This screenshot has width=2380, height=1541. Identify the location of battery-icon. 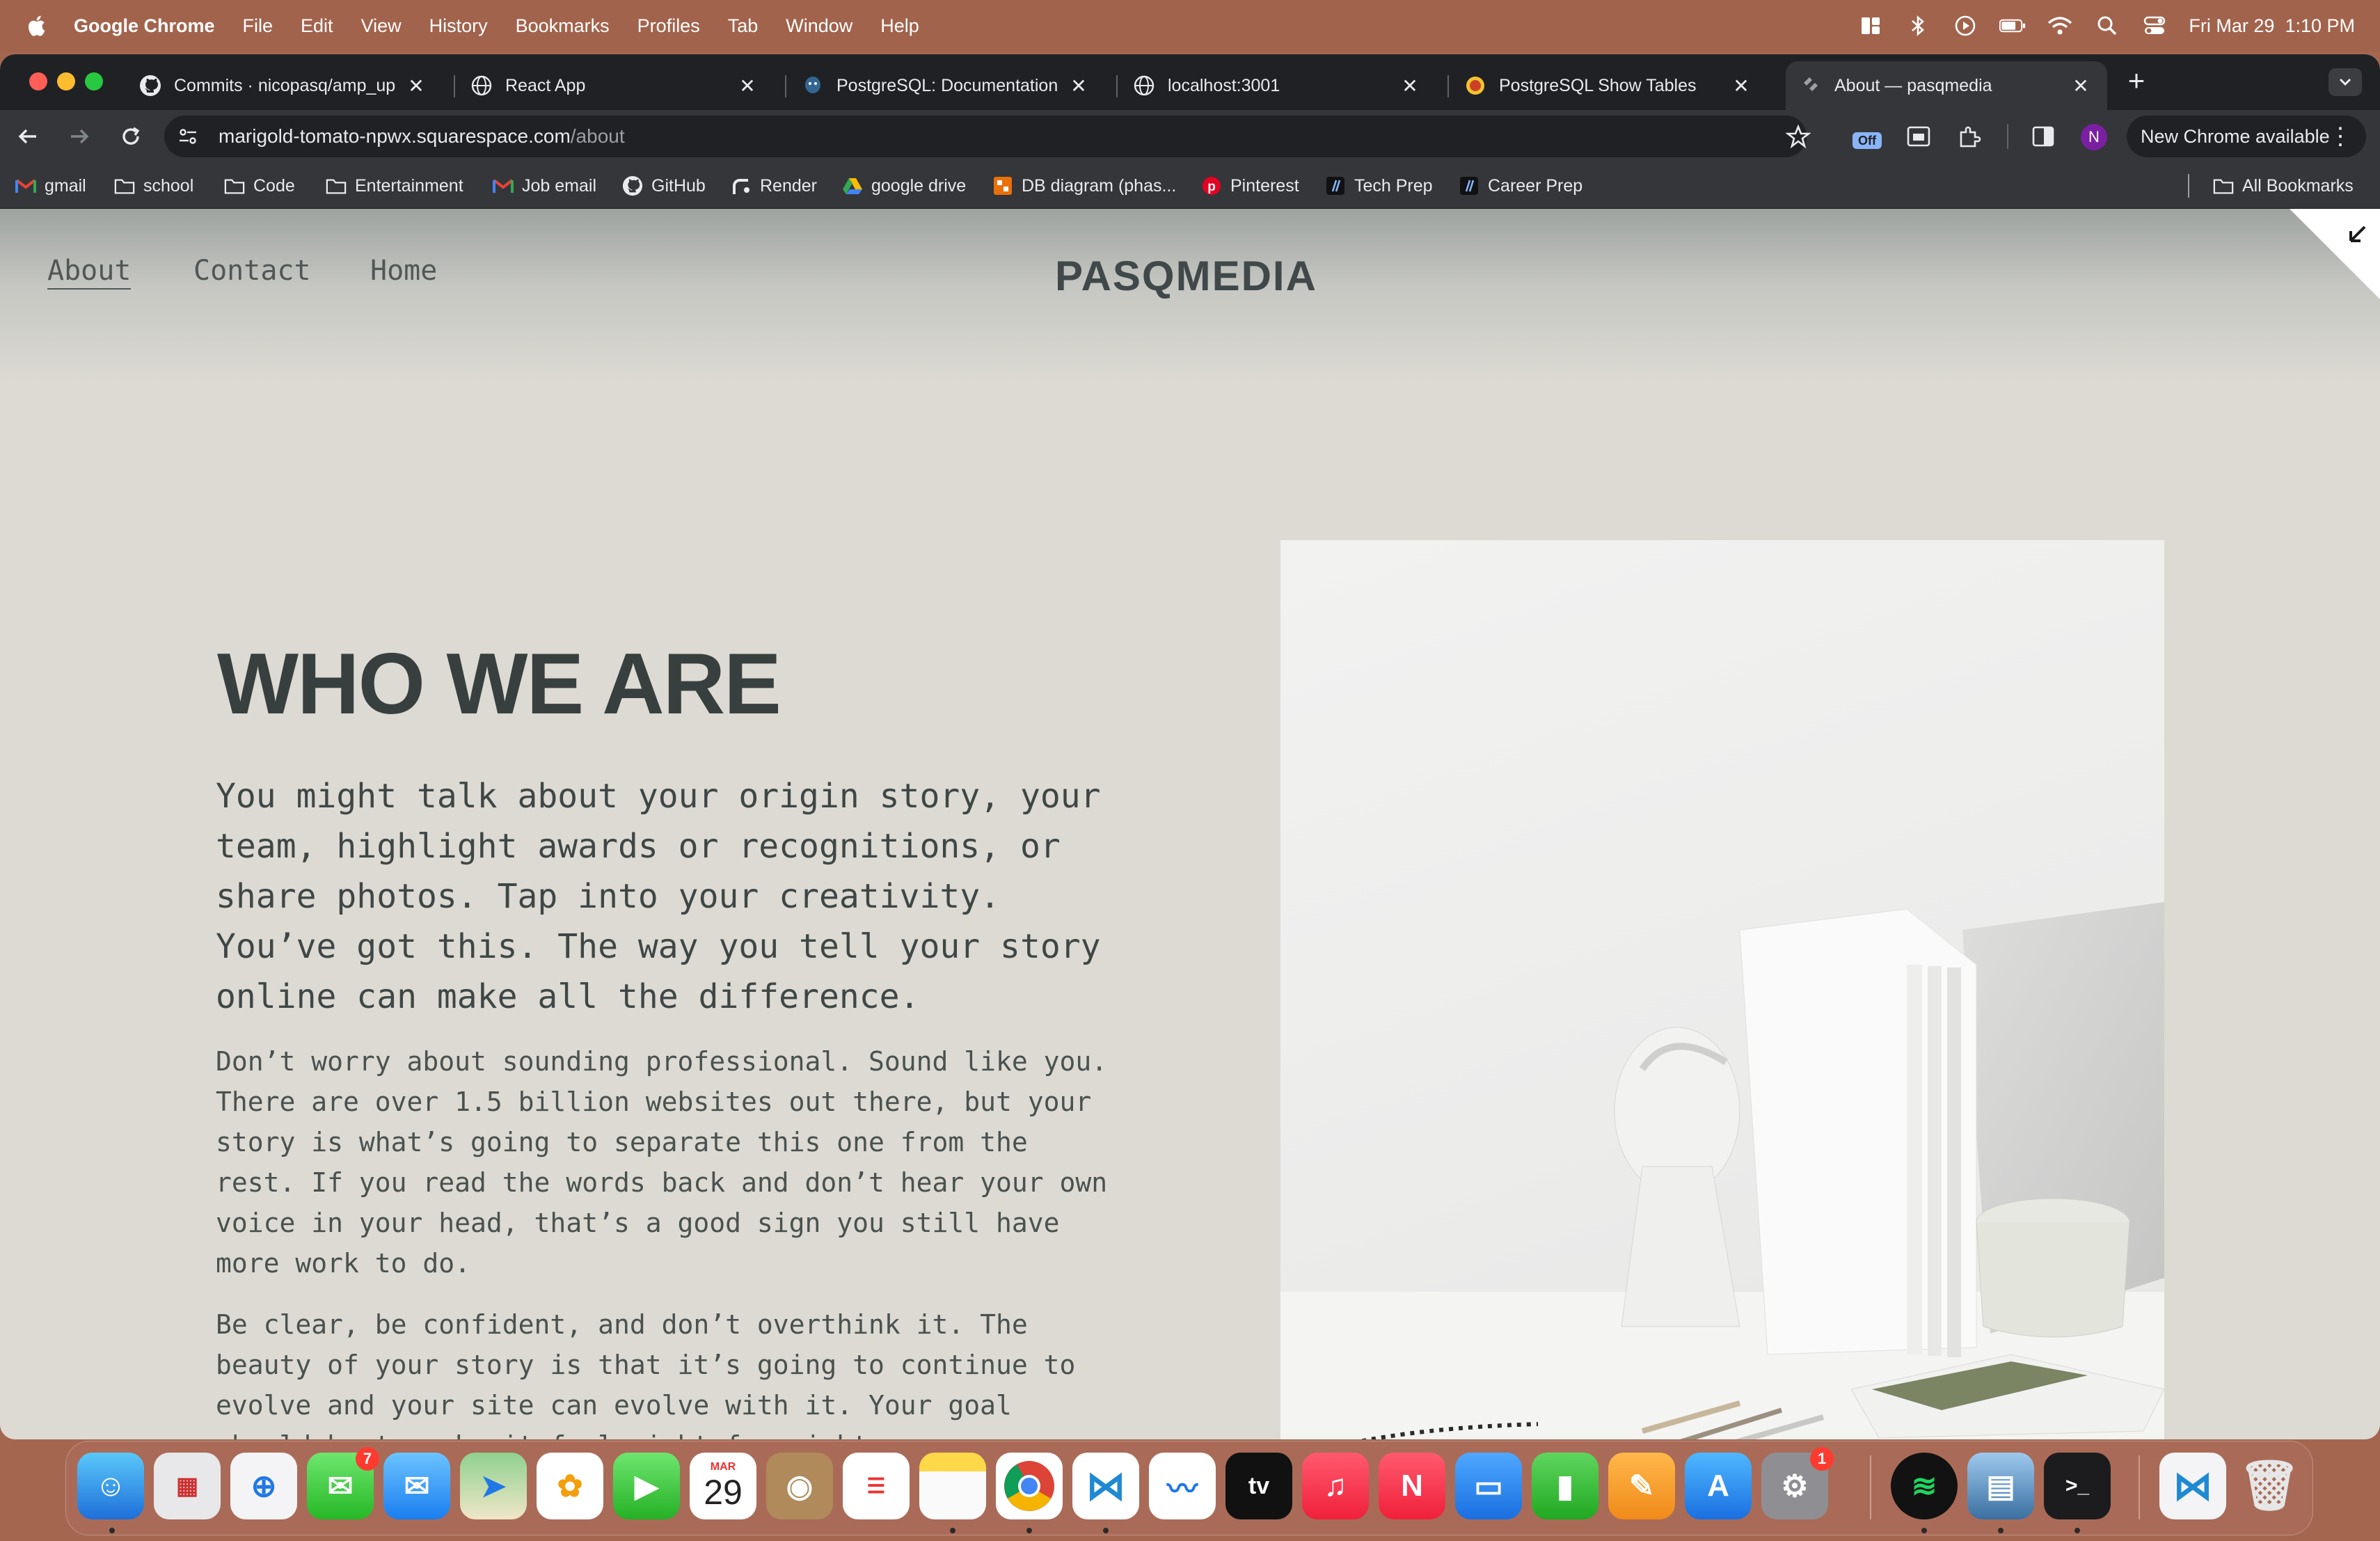
(2012, 26).